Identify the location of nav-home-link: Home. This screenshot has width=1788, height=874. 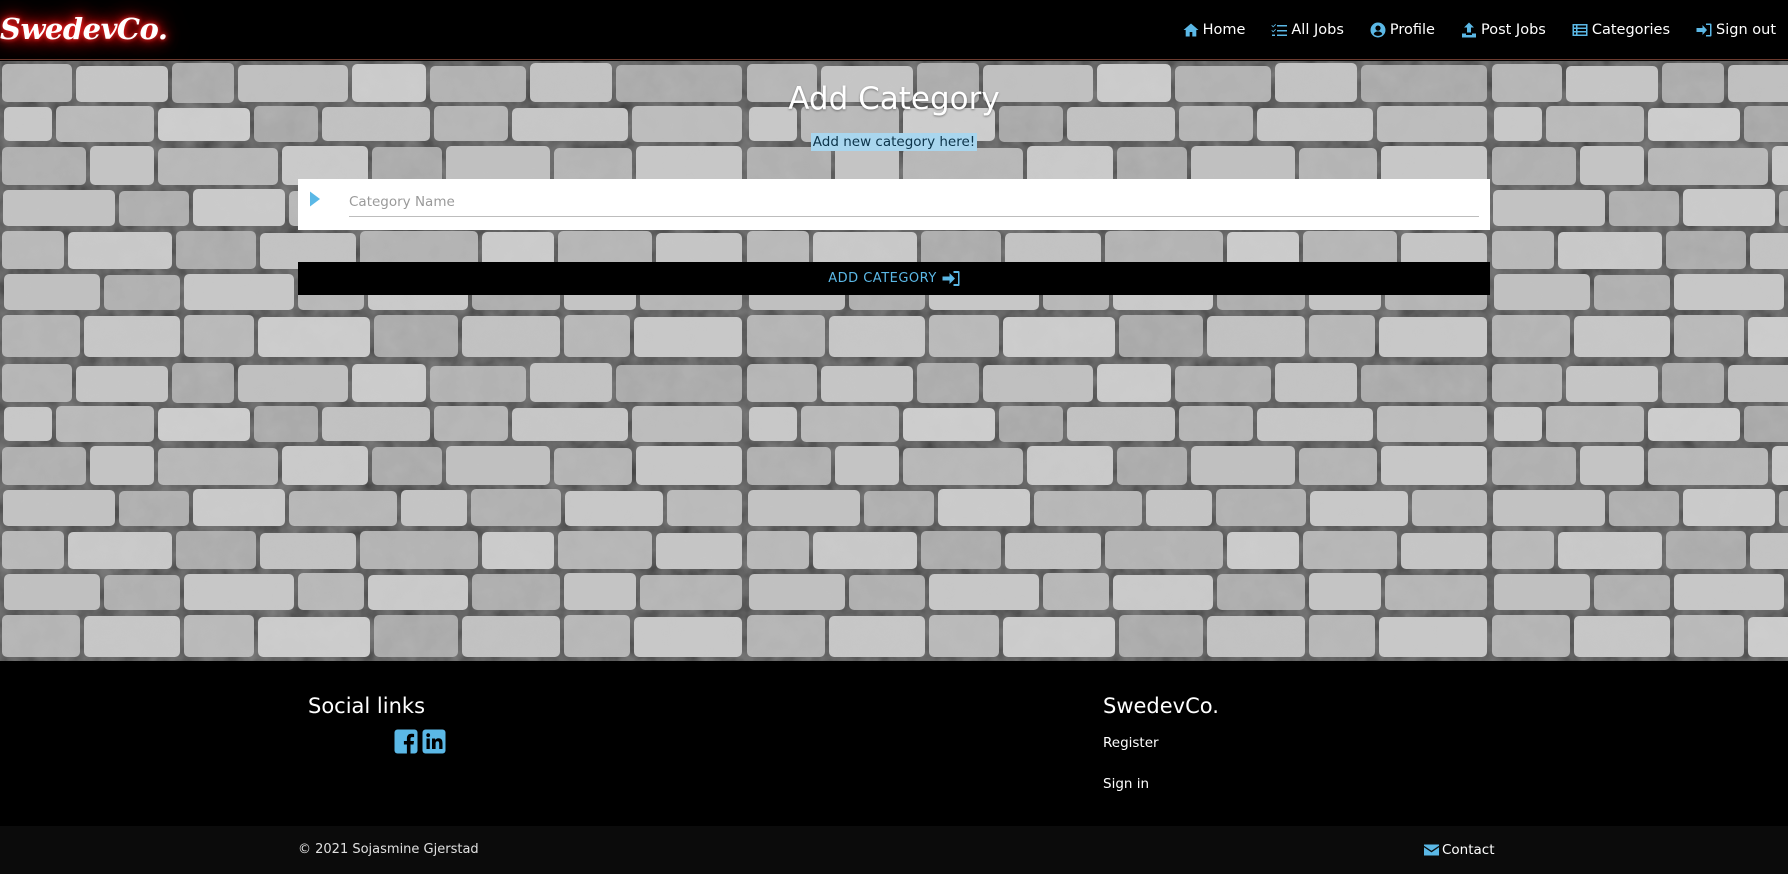
(1214, 30).